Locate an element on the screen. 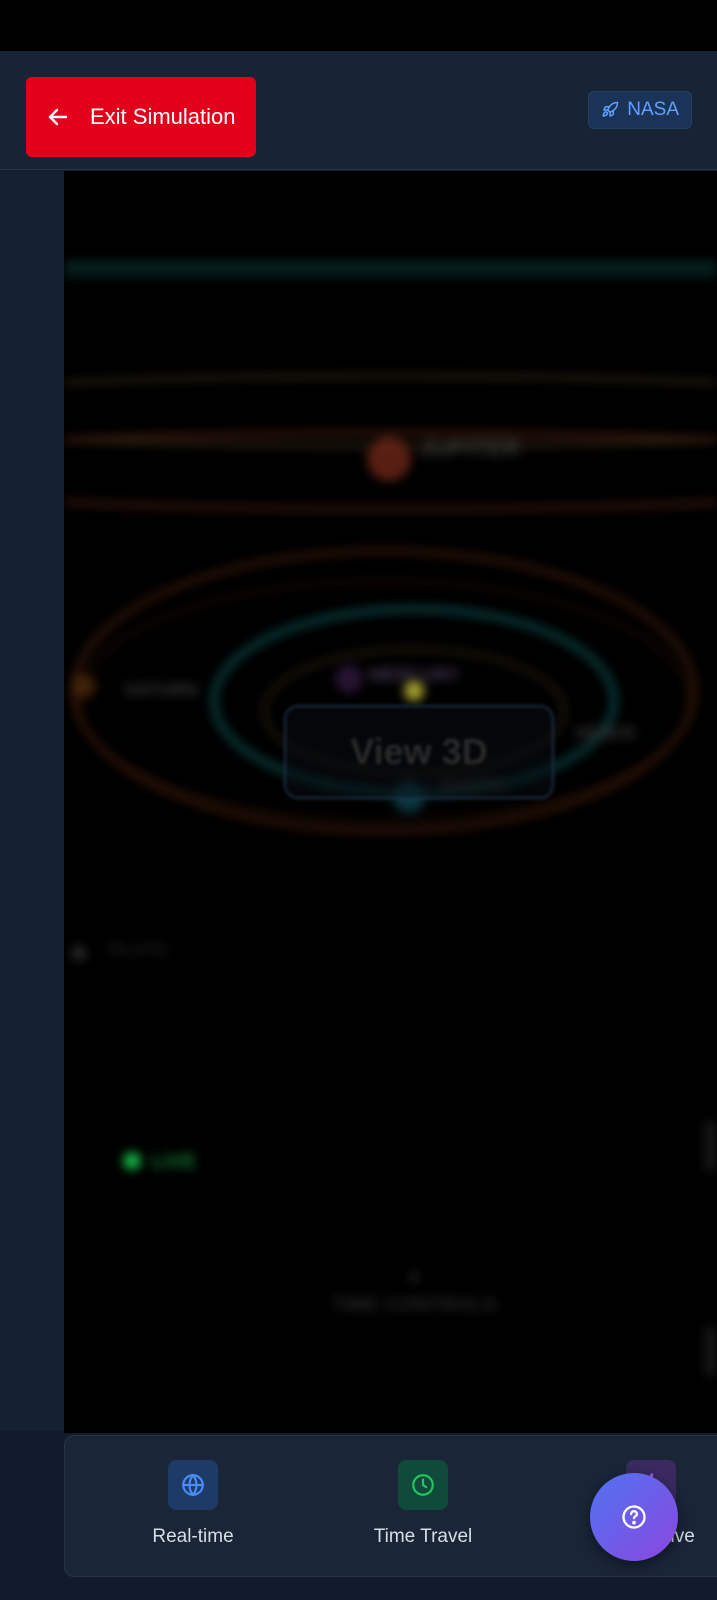 The image size is (717, 1600). globe-icon is located at coordinates (193, 1485).